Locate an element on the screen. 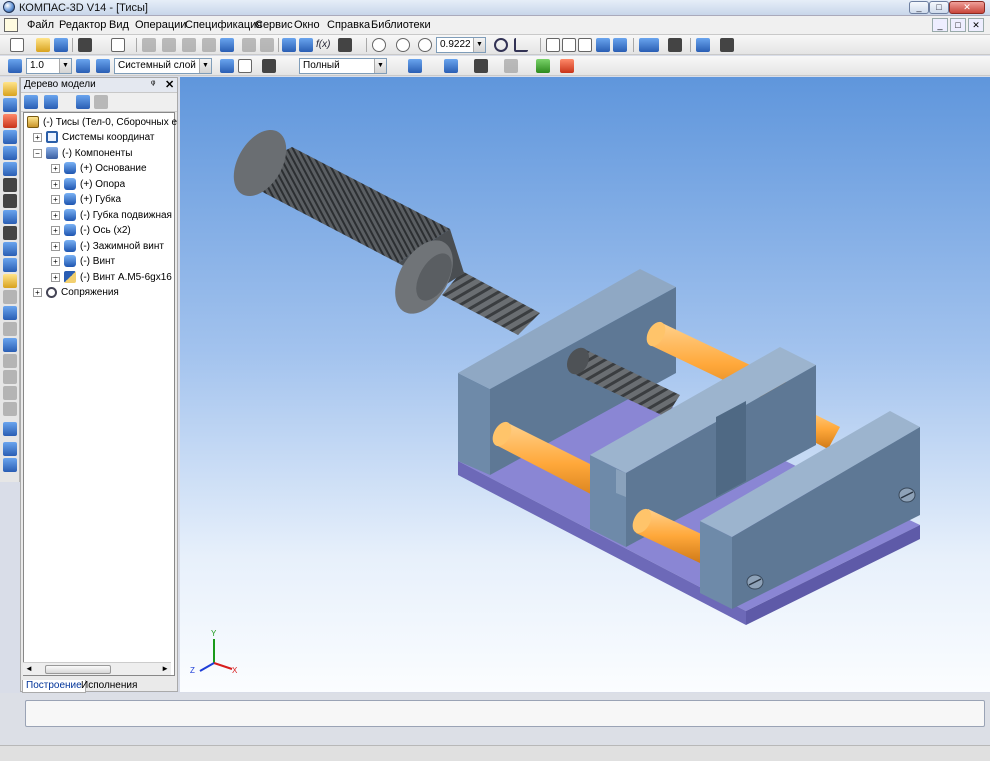 The width and height of the screenshot is (990, 761). local-cs-icon is located at coordinates (227, 66).